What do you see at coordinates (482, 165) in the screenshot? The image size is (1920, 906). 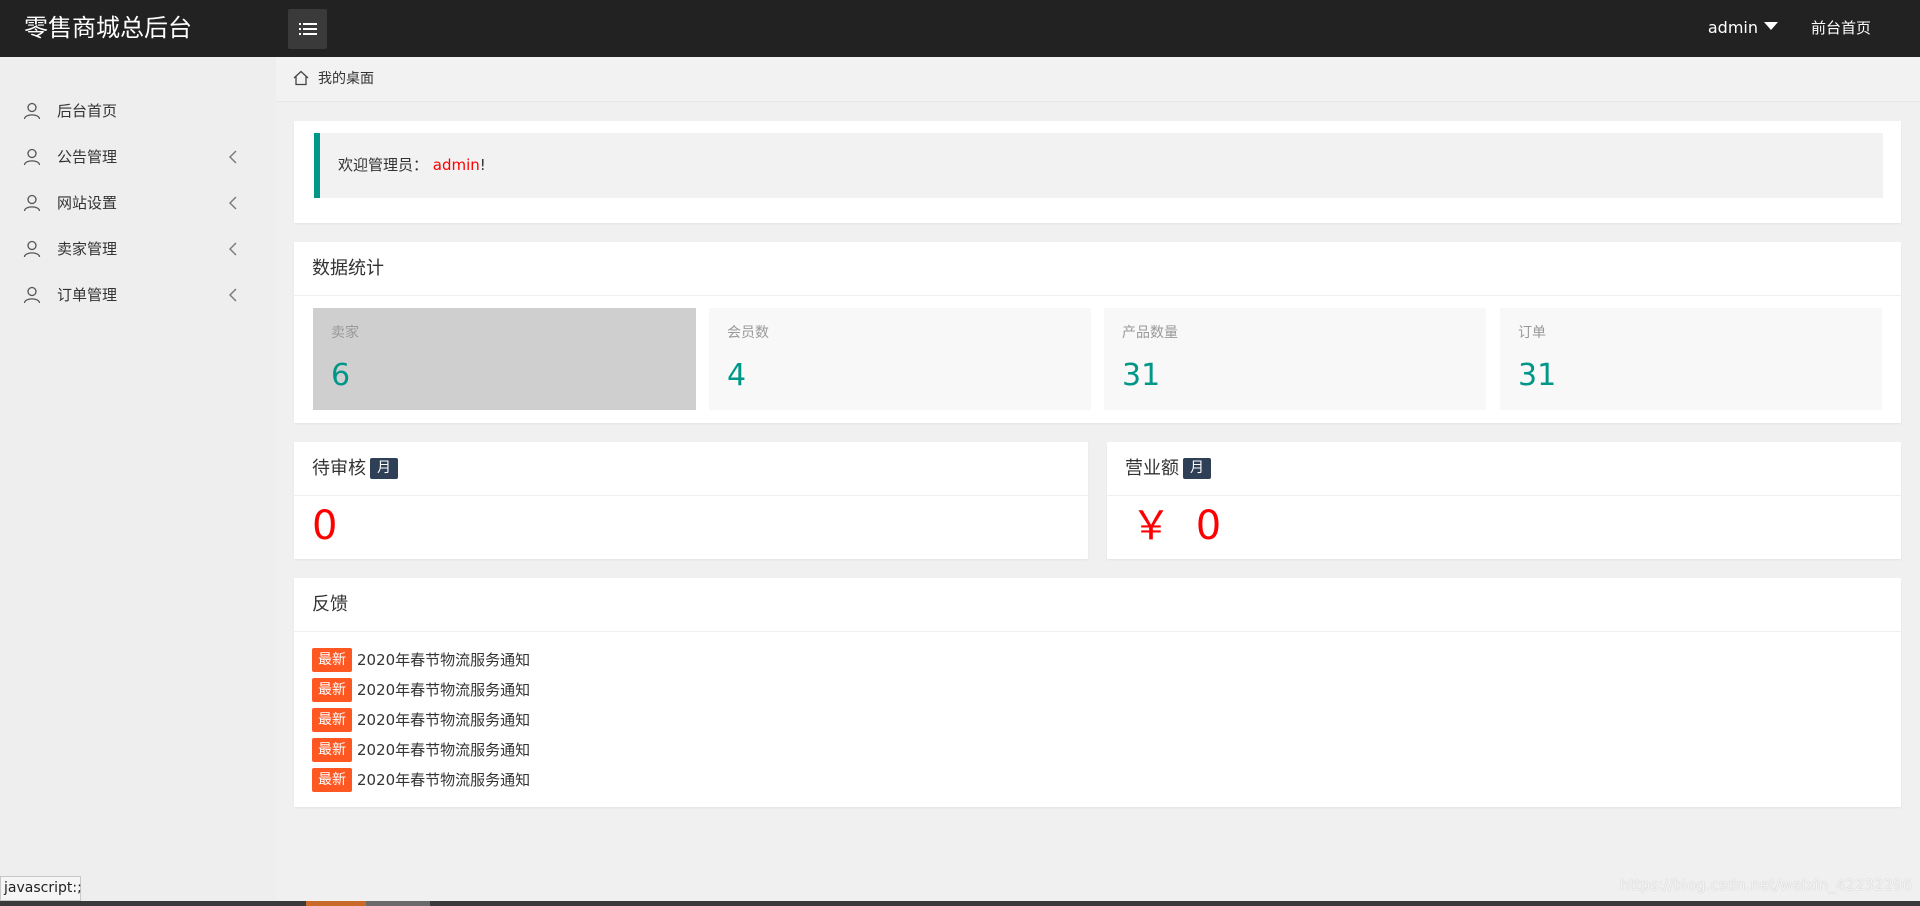 I see `welcome-suffix: !` at bounding box center [482, 165].